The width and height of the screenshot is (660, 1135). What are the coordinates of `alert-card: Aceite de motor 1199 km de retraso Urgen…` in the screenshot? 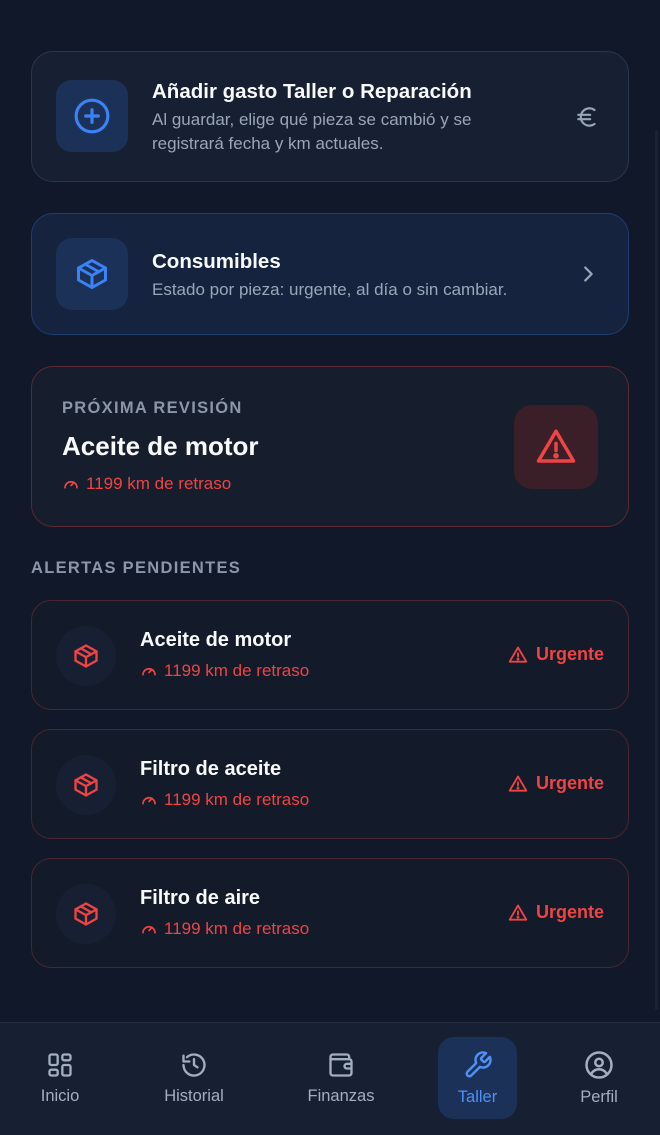 It's located at (330, 655).